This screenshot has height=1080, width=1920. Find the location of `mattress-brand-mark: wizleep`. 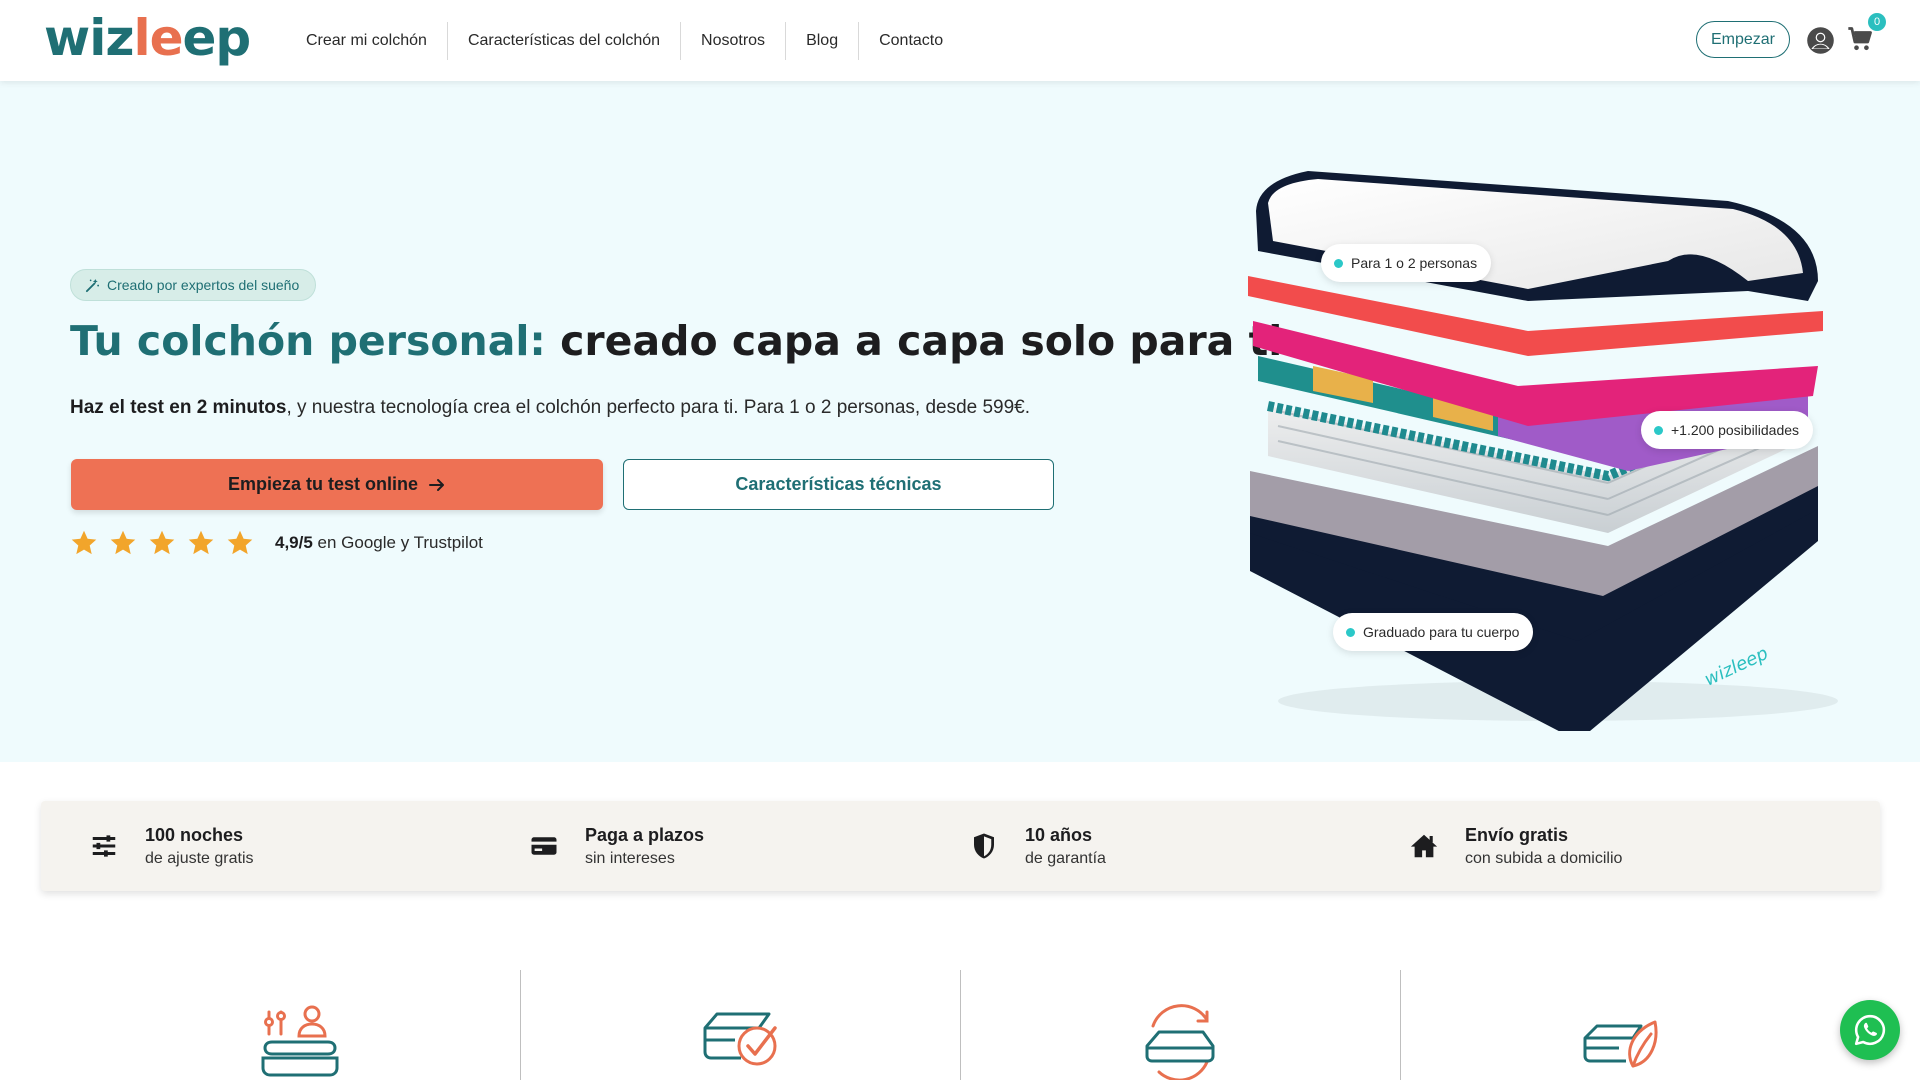

mattress-brand-mark: wizleep is located at coordinates (1736, 667).